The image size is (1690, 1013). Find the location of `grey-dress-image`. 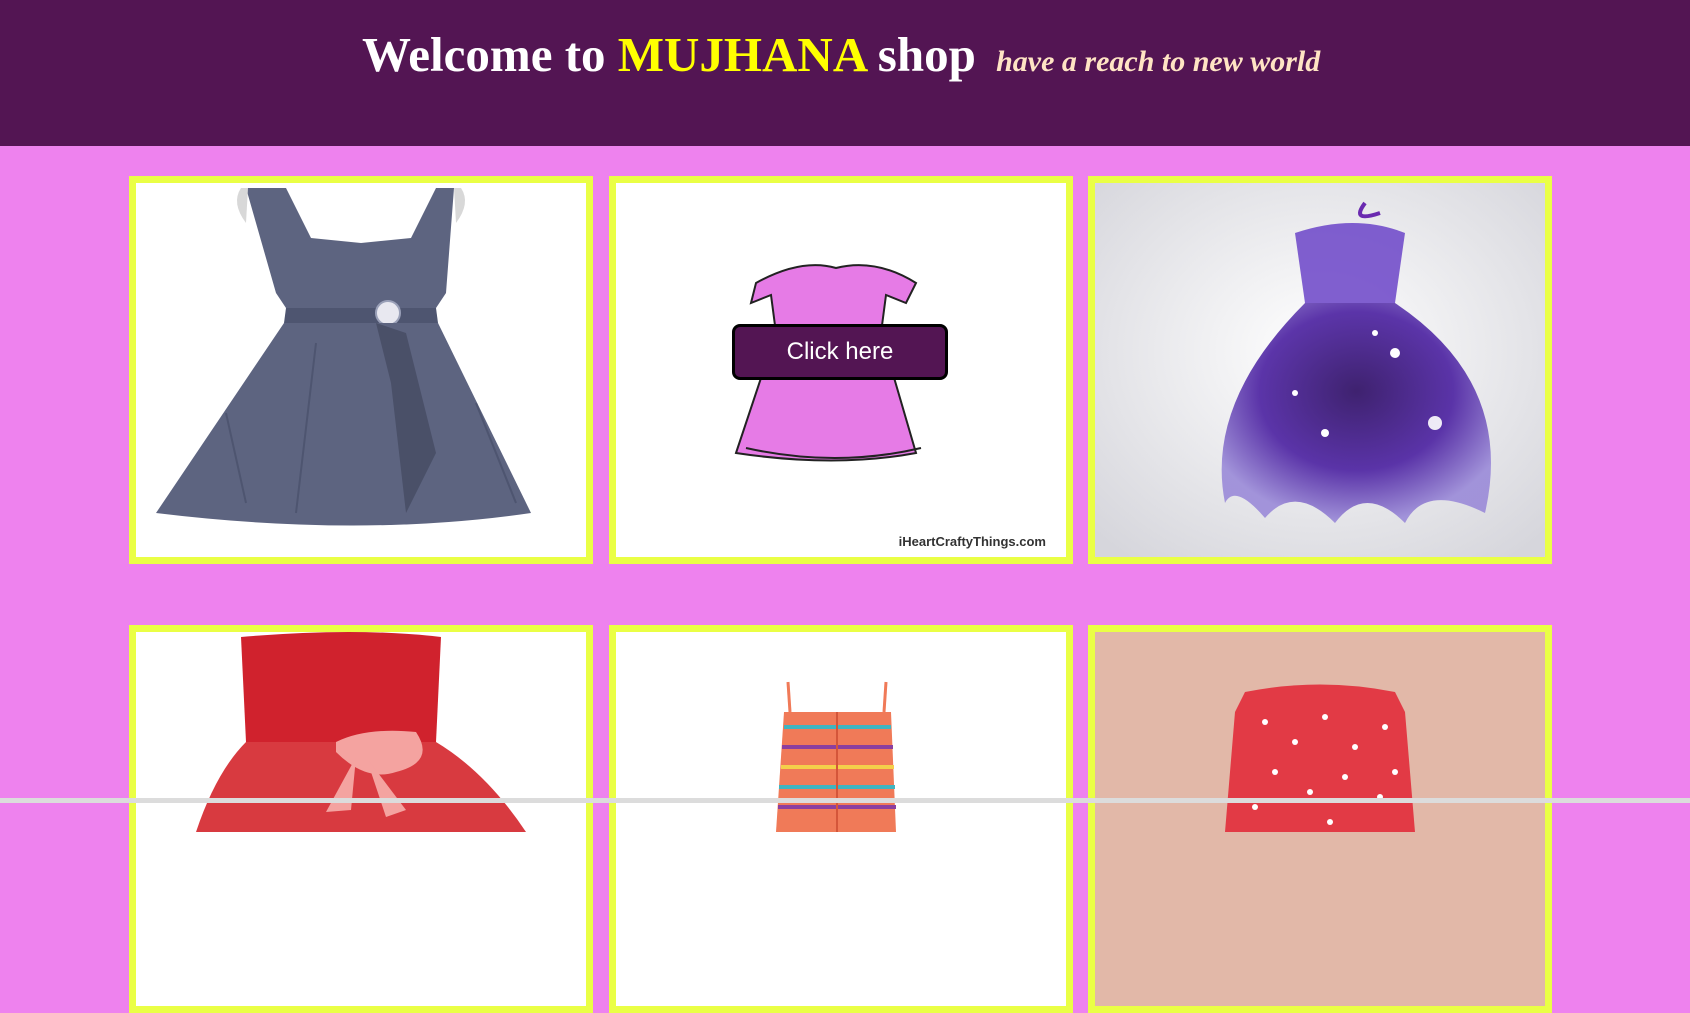

grey-dress-image is located at coordinates (361, 370).